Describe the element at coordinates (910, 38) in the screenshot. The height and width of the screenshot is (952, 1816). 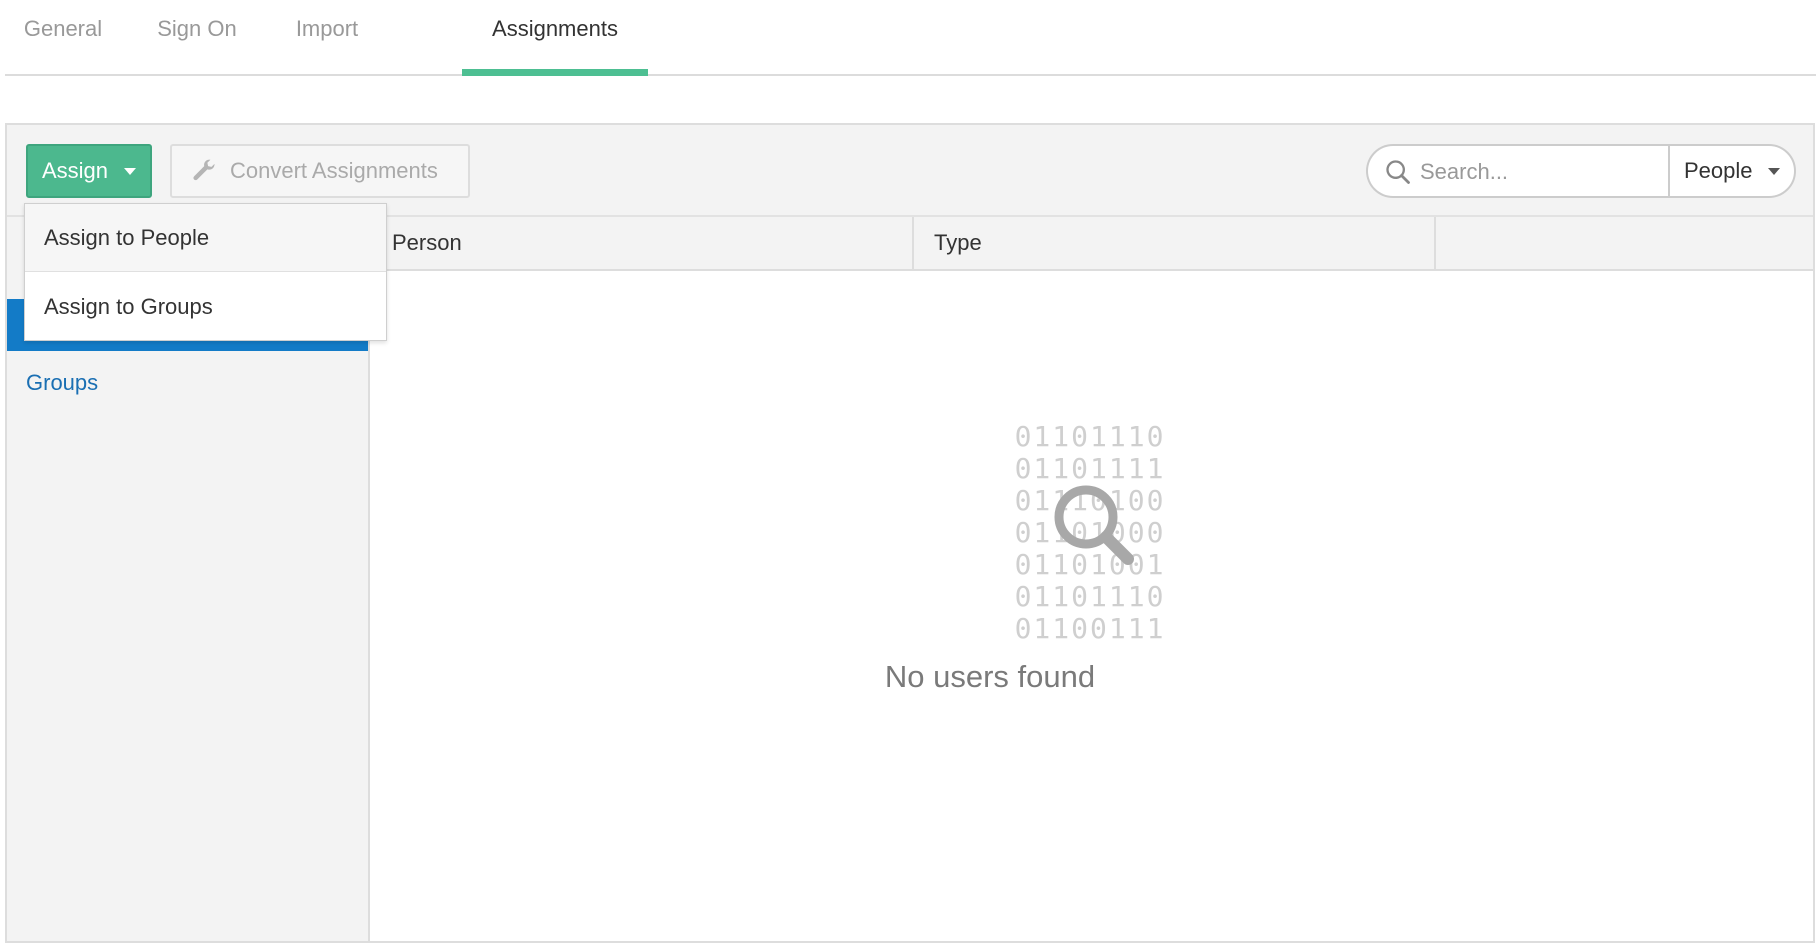
I see `tab-bar: General Sign On Import Assignments` at that location.